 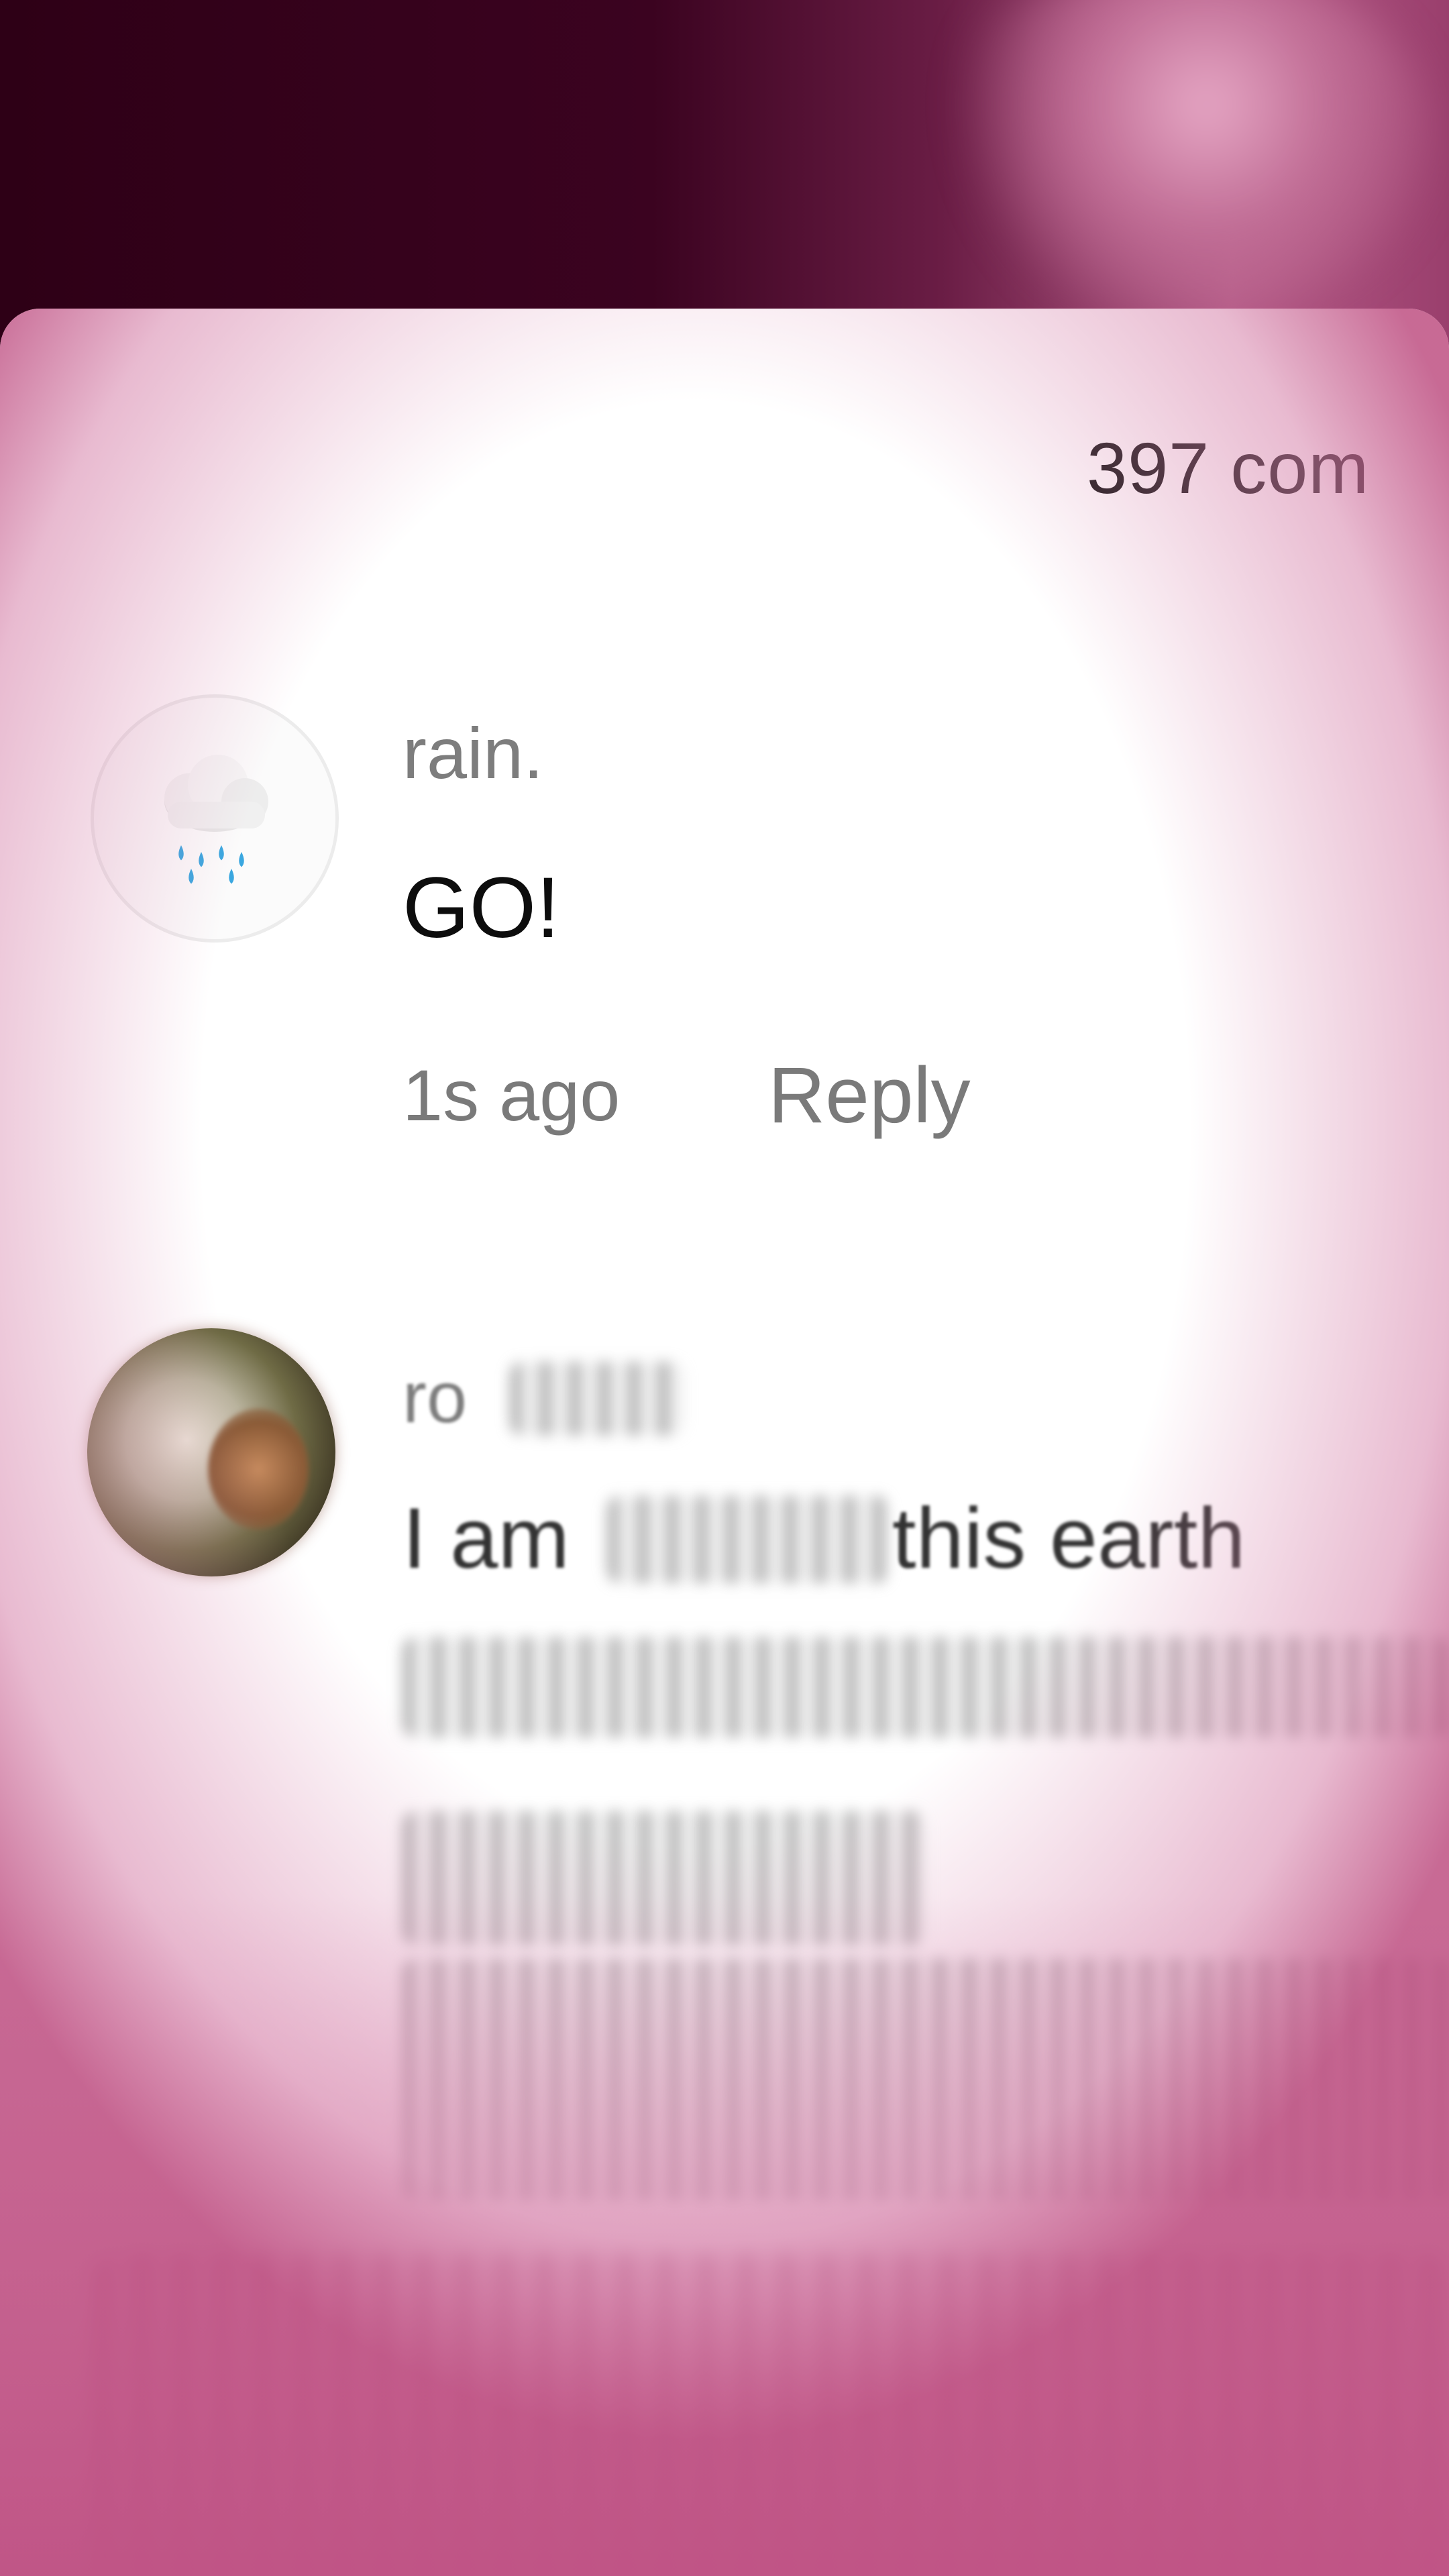 What do you see at coordinates (1069, 1539) in the screenshot?
I see `comment-text-end: this earth` at bounding box center [1069, 1539].